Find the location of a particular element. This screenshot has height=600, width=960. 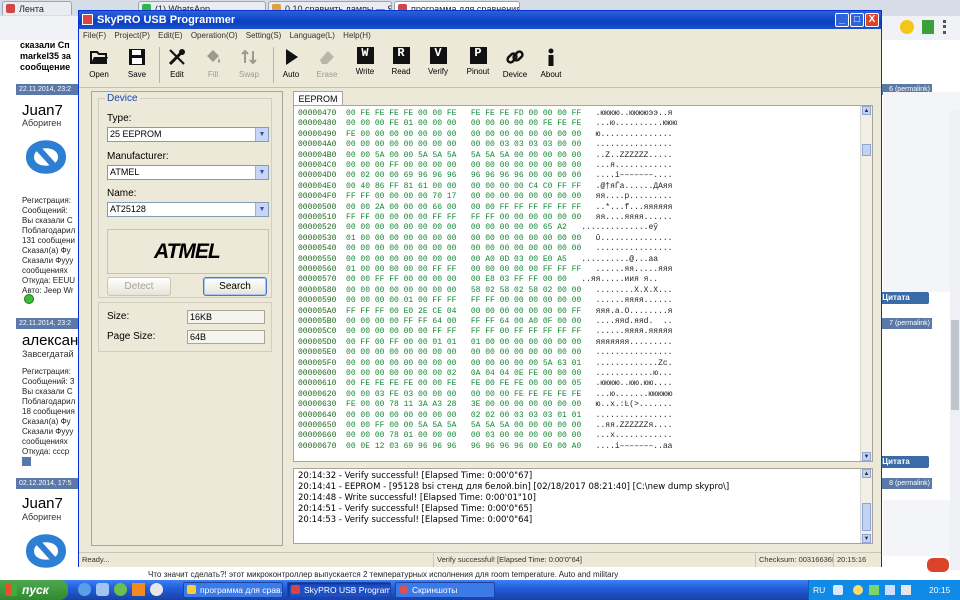

menu-edit: Edit(E) is located at coordinates (170, 35).